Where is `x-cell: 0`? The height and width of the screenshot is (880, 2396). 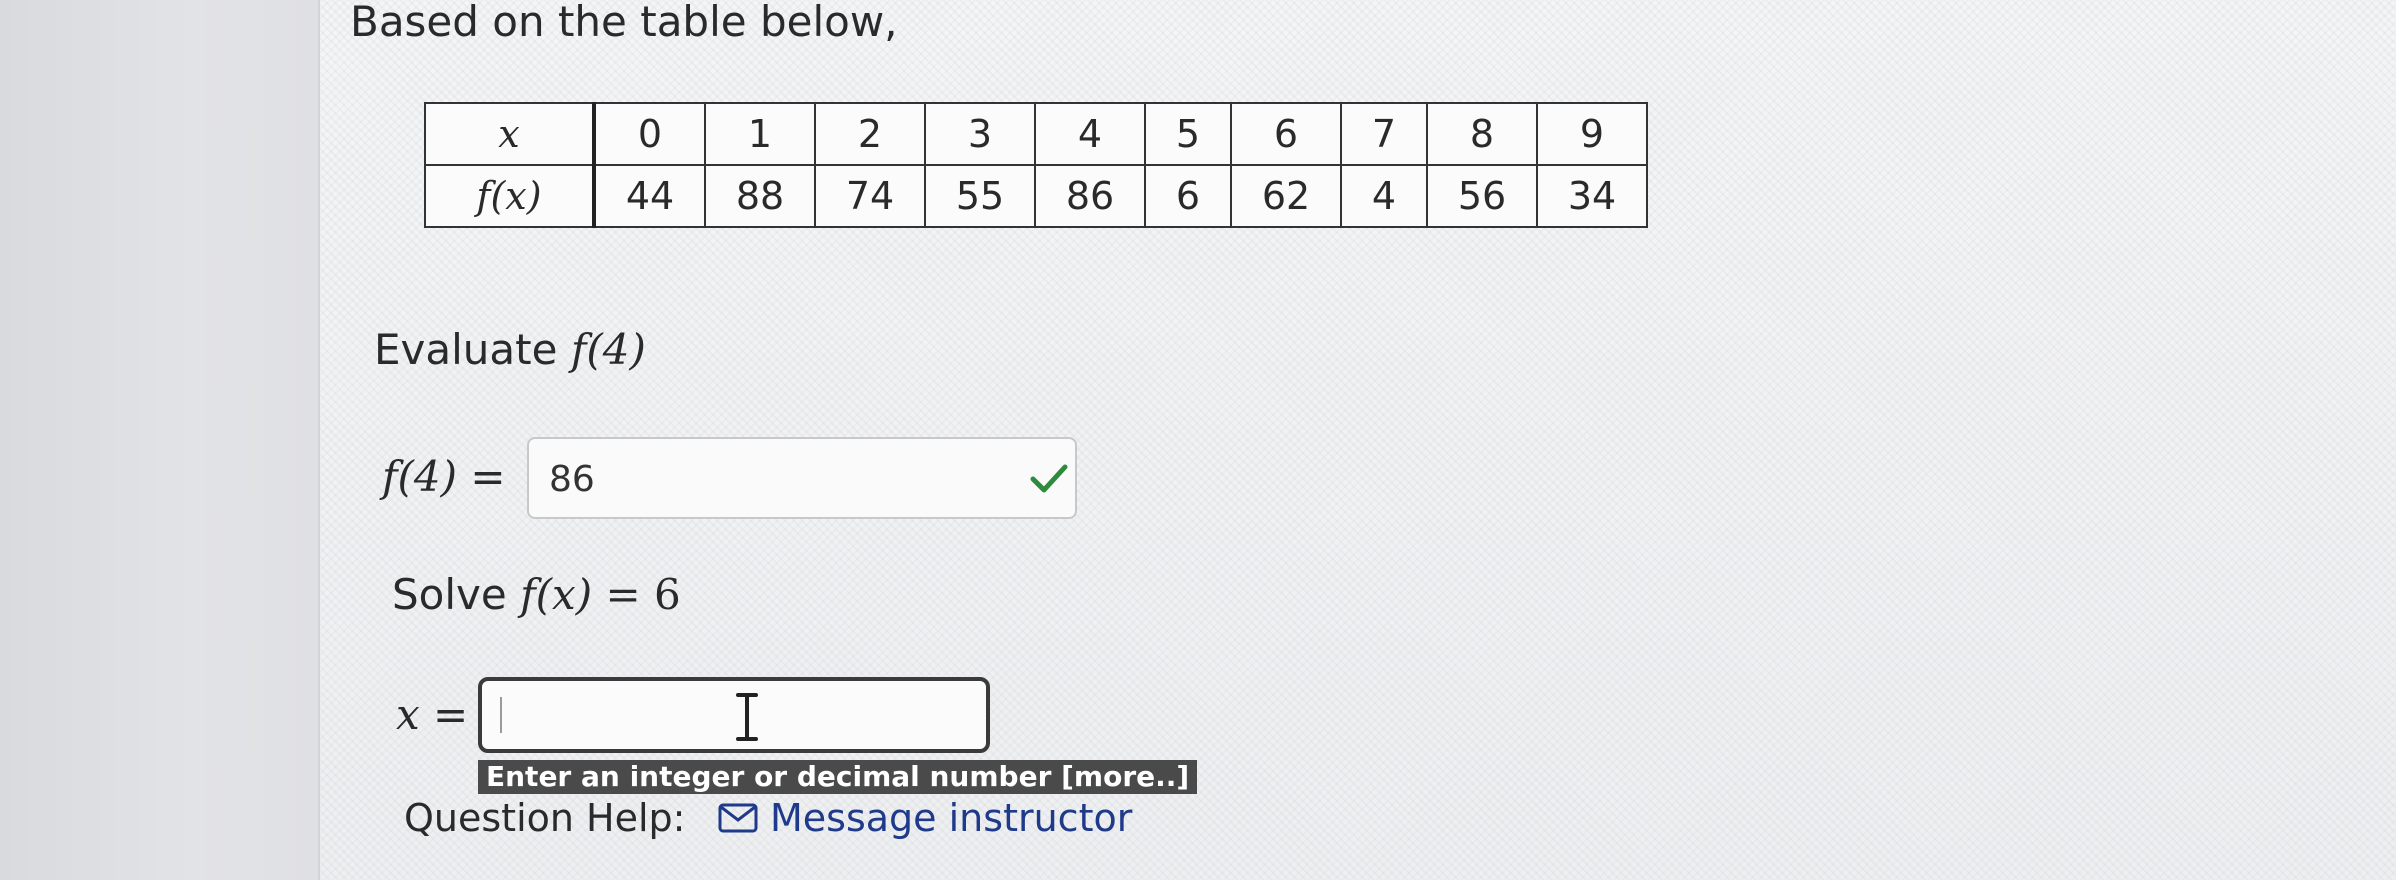
x-cell: 0 is located at coordinates (649, 134).